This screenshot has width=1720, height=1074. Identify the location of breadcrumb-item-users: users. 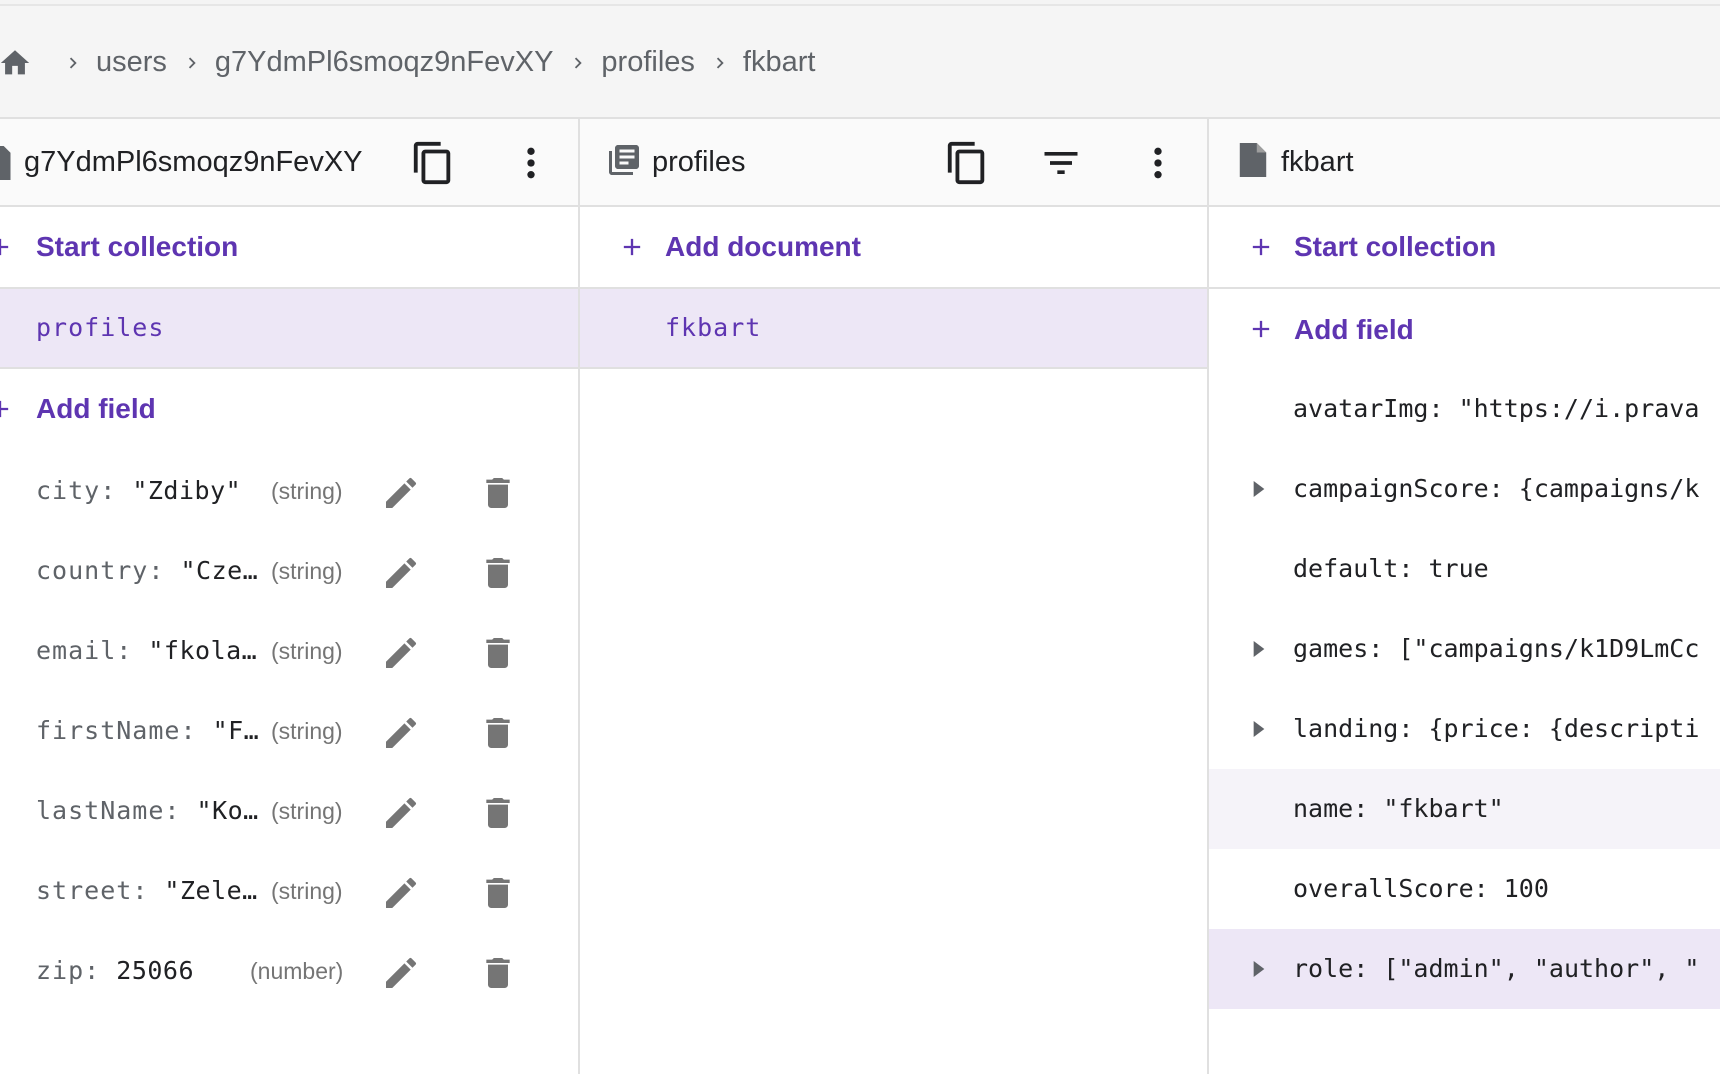
(121, 62).